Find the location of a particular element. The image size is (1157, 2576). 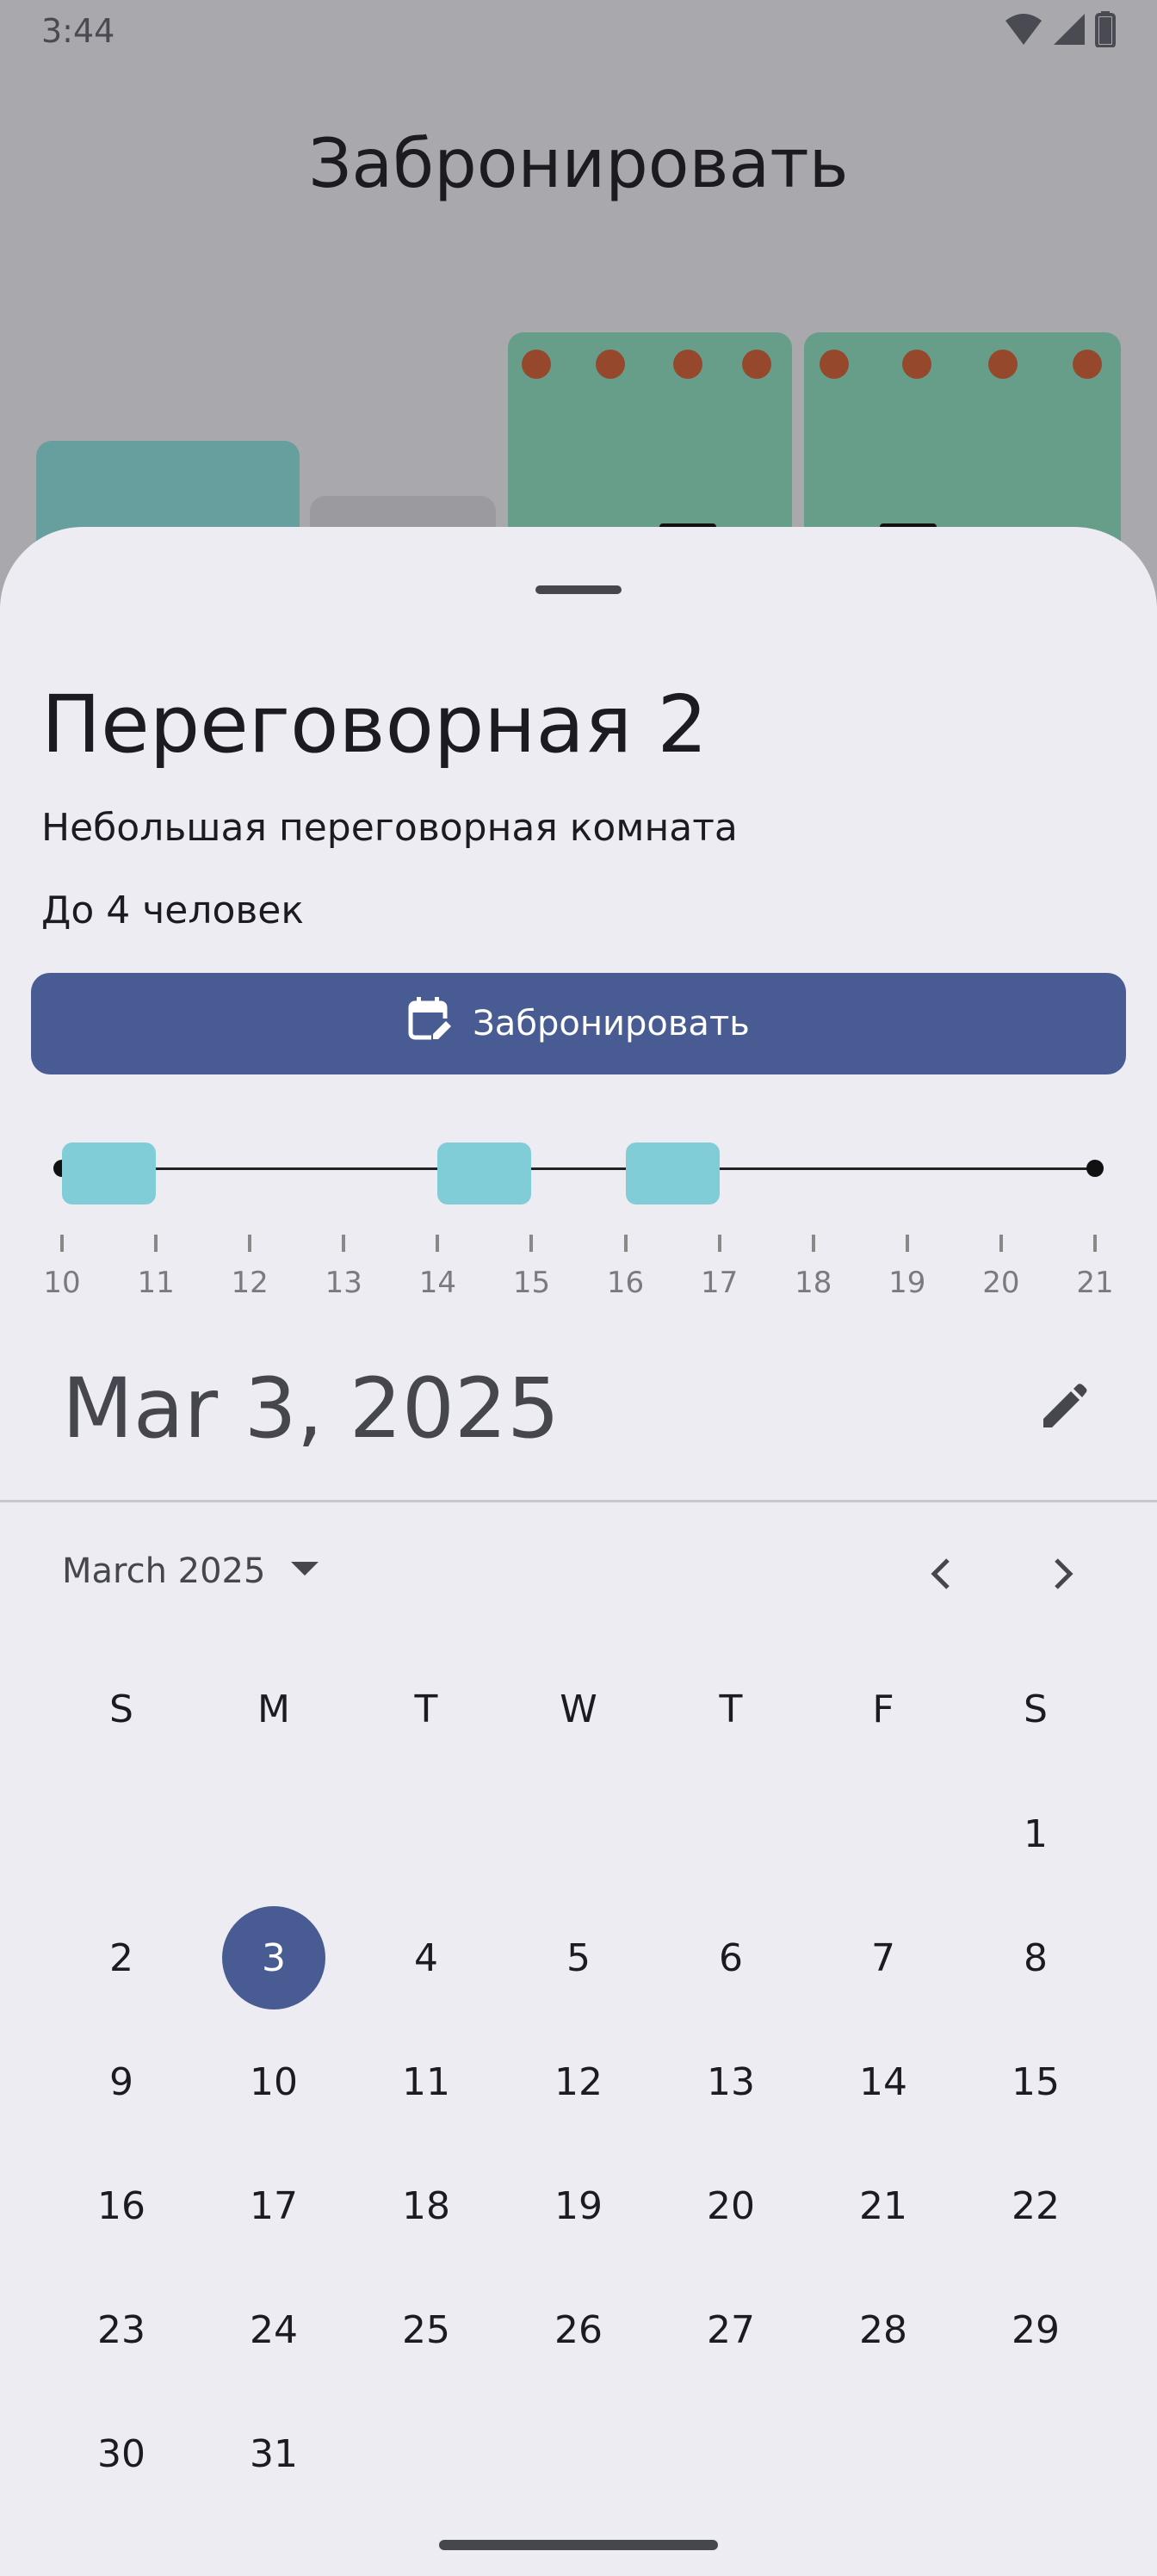

chevron-left-icon is located at coordinates (940, 1576).